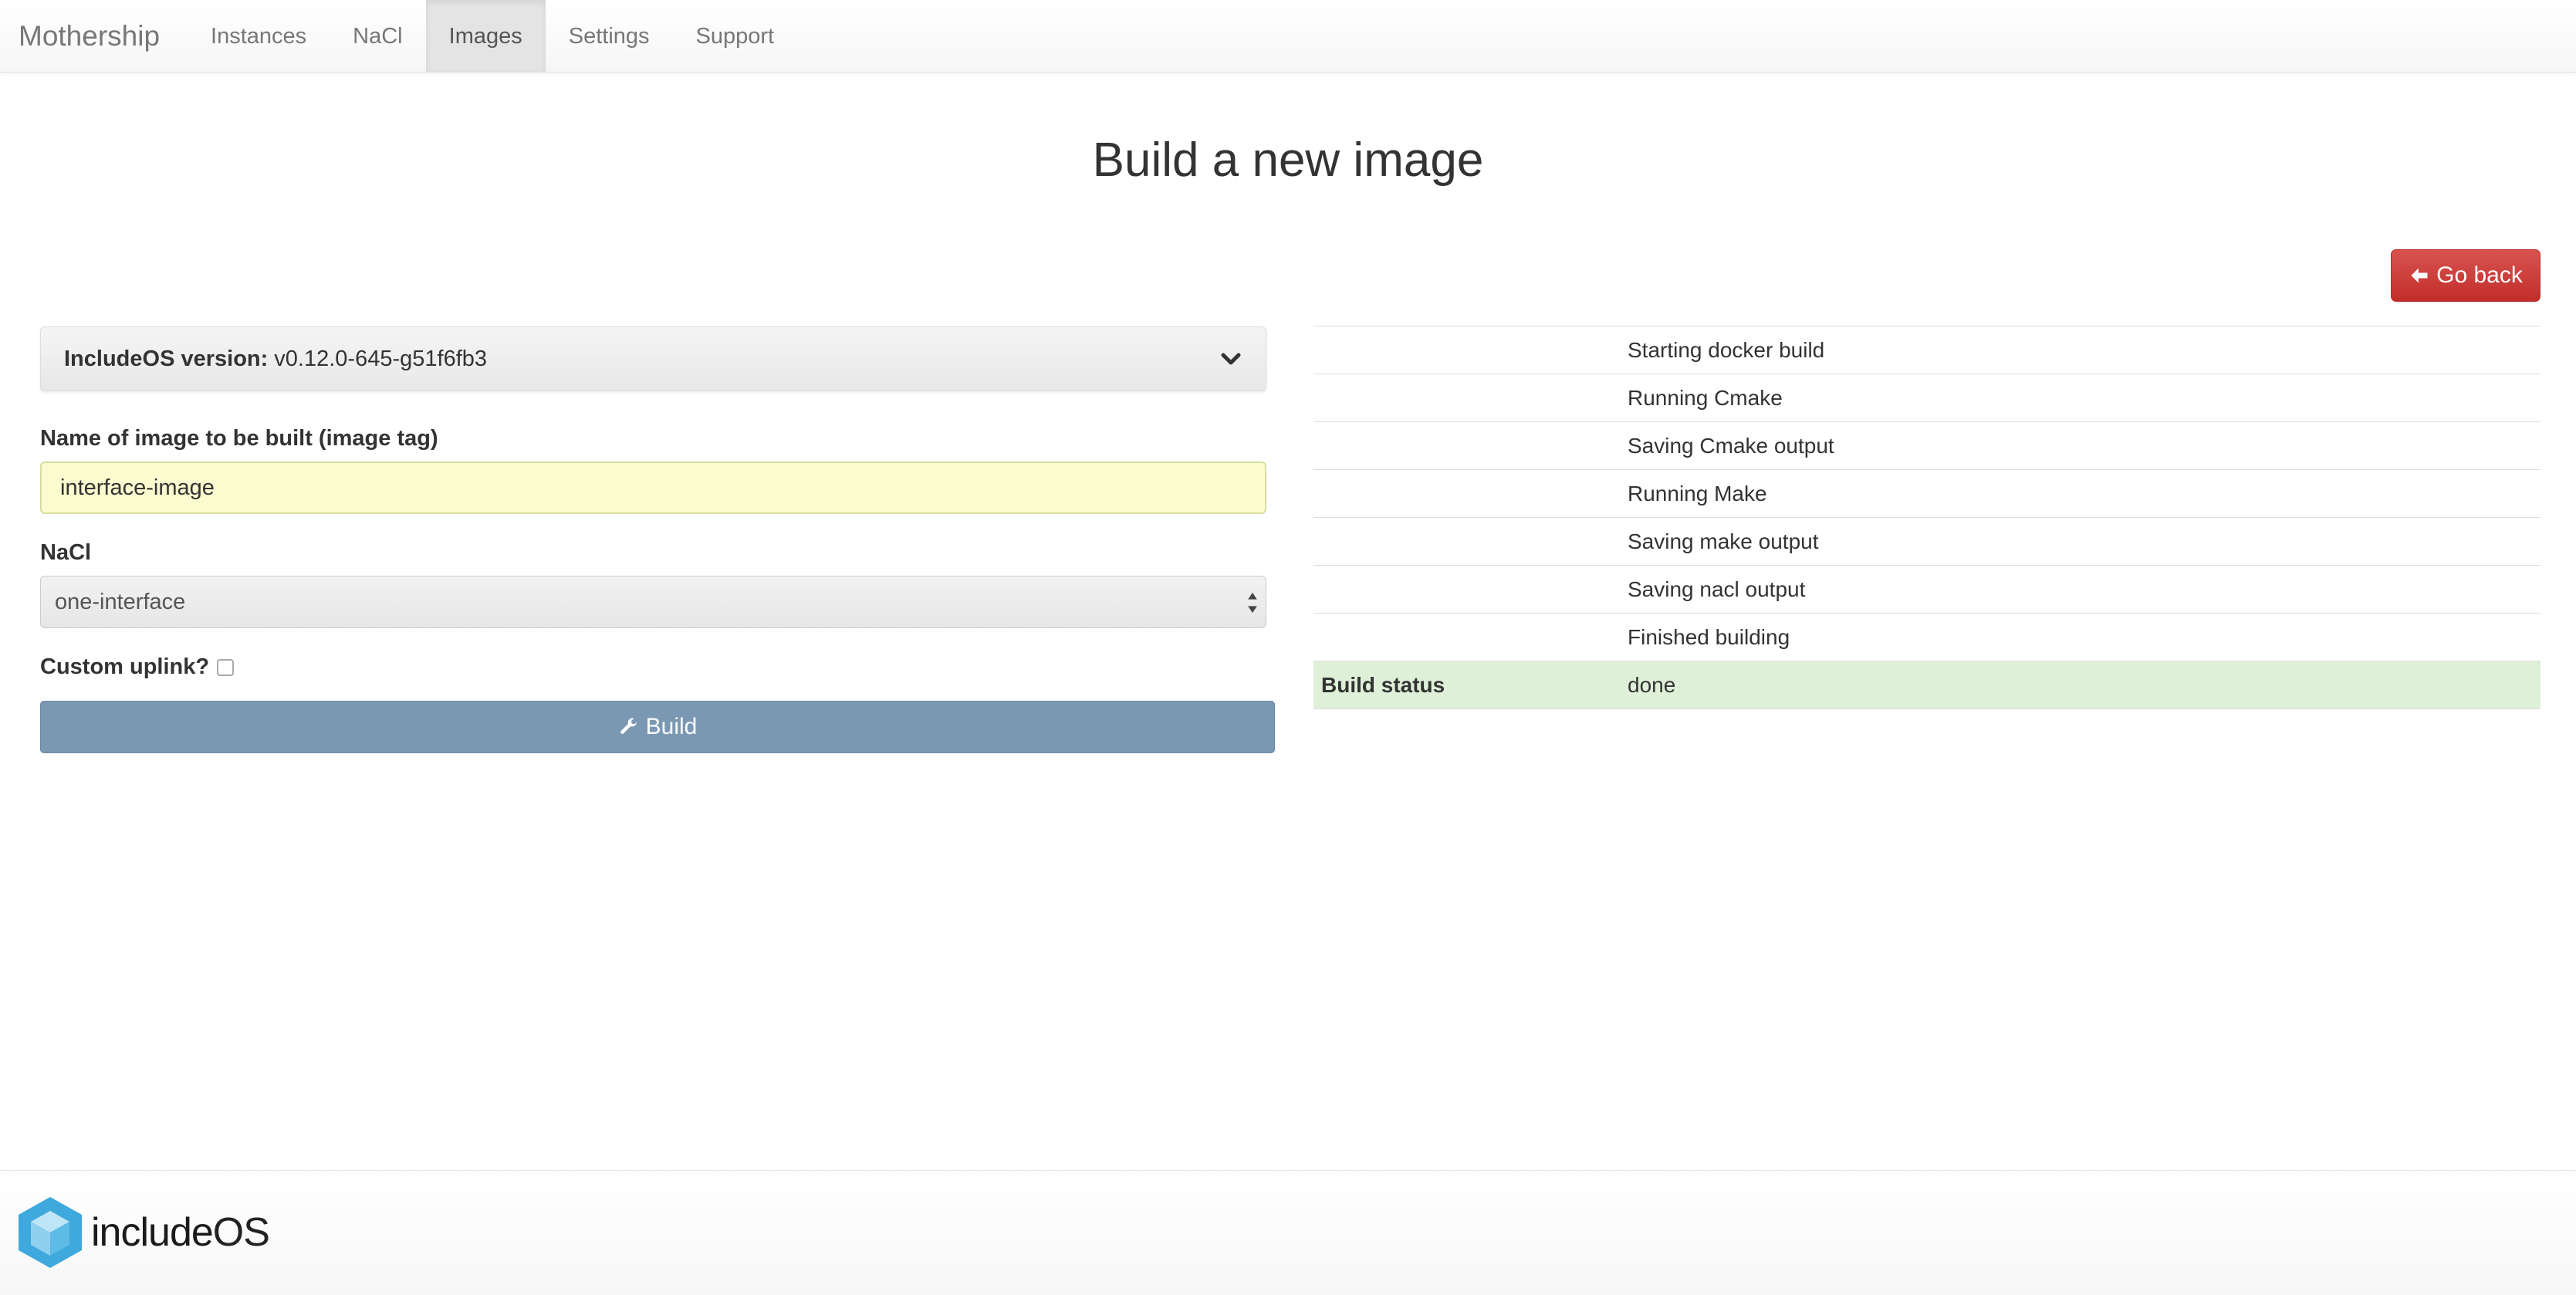  I want to click on step-value: Saving Cmake output, so click(1731, 445).